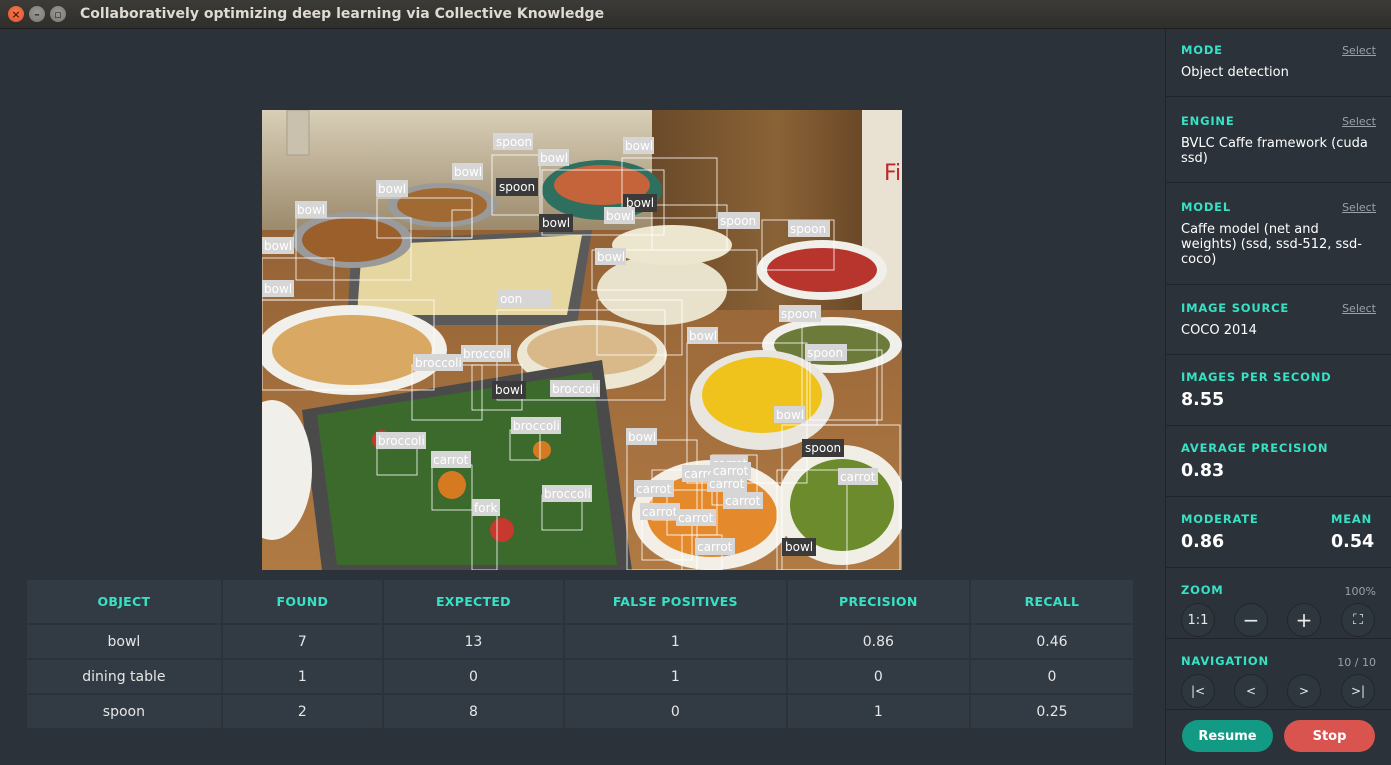 The width and height of the screenshot is (1391, 765). What do you see at coordinates (124, 601) in the screenshot?
I see `column-header-object: OBJECT` at bounding box center [124, 601].